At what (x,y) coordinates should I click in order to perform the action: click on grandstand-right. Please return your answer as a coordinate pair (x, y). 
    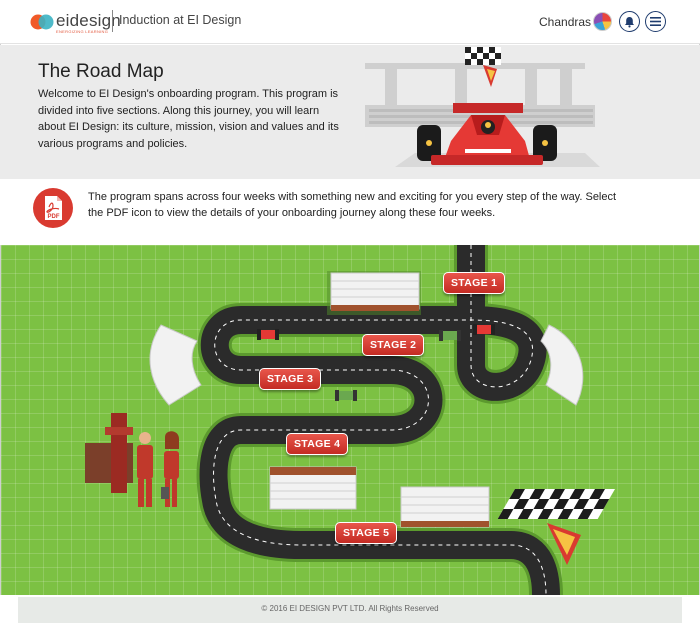
    Looking at the image, I should click on (445, 507).